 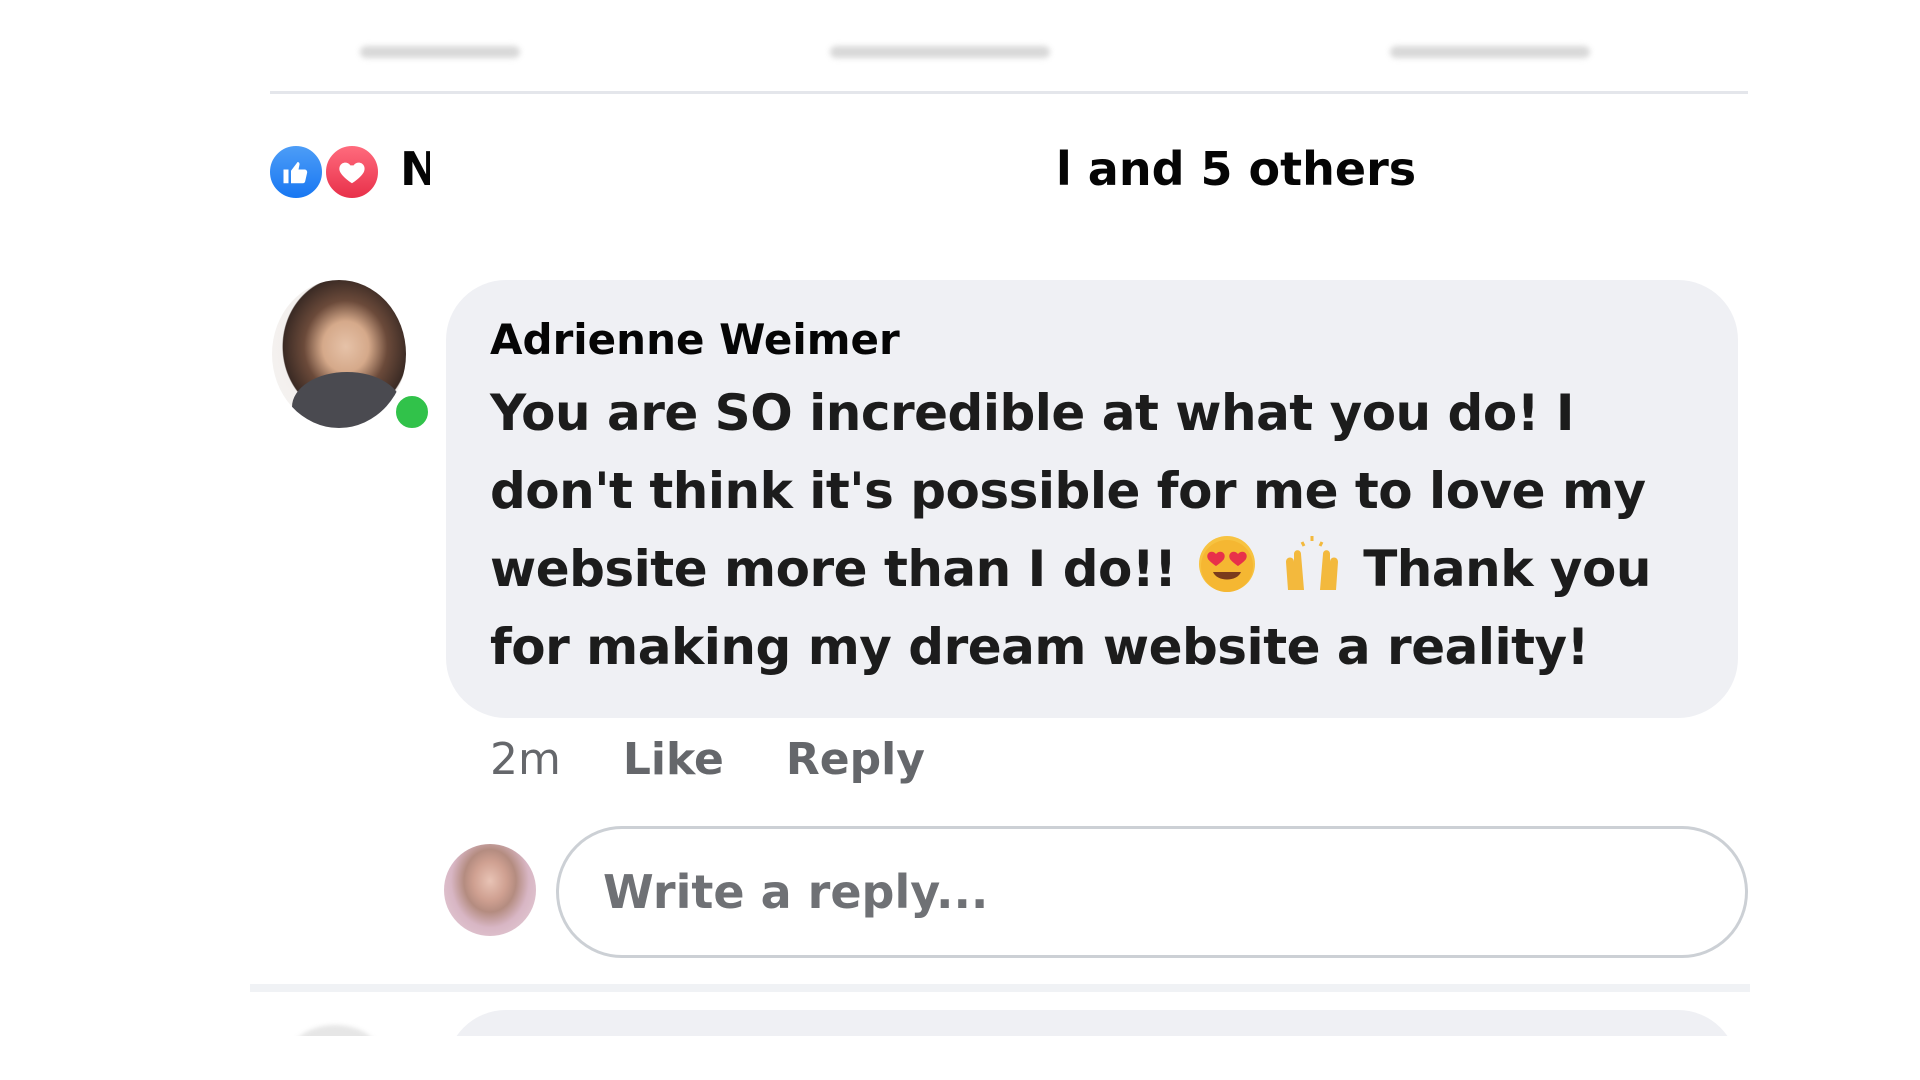 I want to click on reactors-summary-text: l and 5 others, so click(x=1236, y=169).